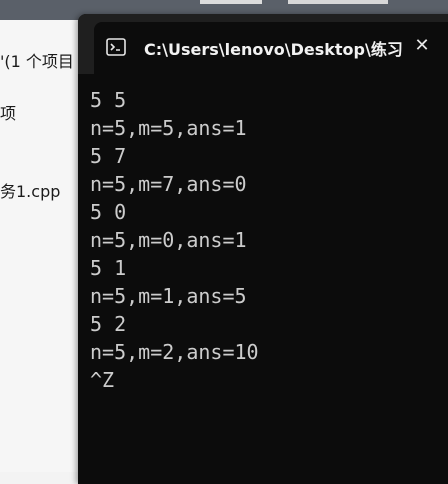 The image size is (448, 484). What do you see at coordinates (108, 100) in the screenshot?
I see `console-line: 5 5` at bounding box center [108, 100].